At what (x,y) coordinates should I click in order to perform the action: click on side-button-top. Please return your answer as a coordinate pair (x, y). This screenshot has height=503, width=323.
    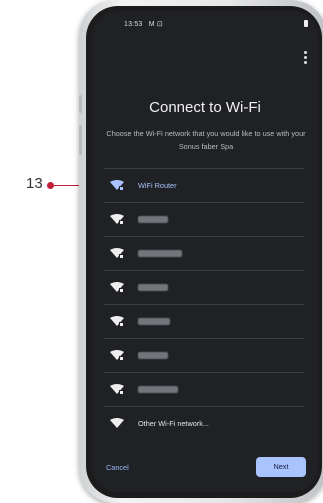
    Looking at the image, I should click on (80, 104).